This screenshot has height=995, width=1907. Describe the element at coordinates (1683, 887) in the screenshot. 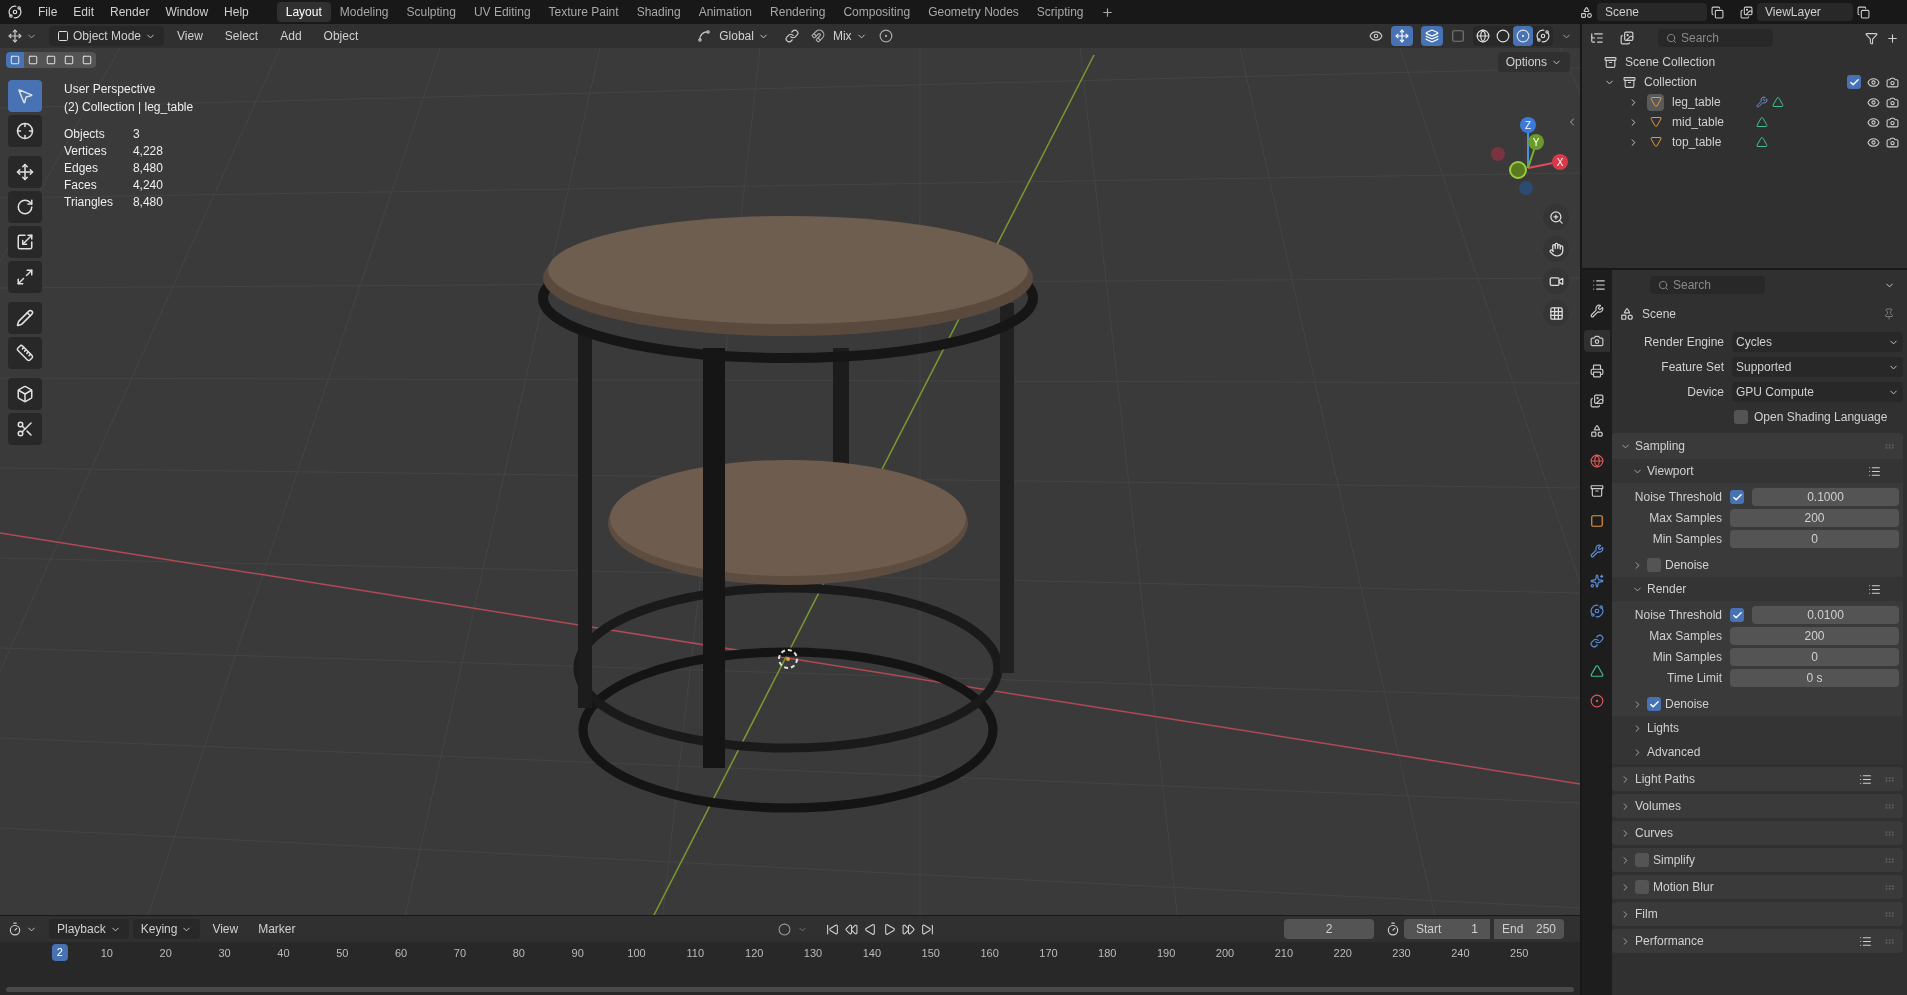

I see `panel-title: Motion Blur` at that location.